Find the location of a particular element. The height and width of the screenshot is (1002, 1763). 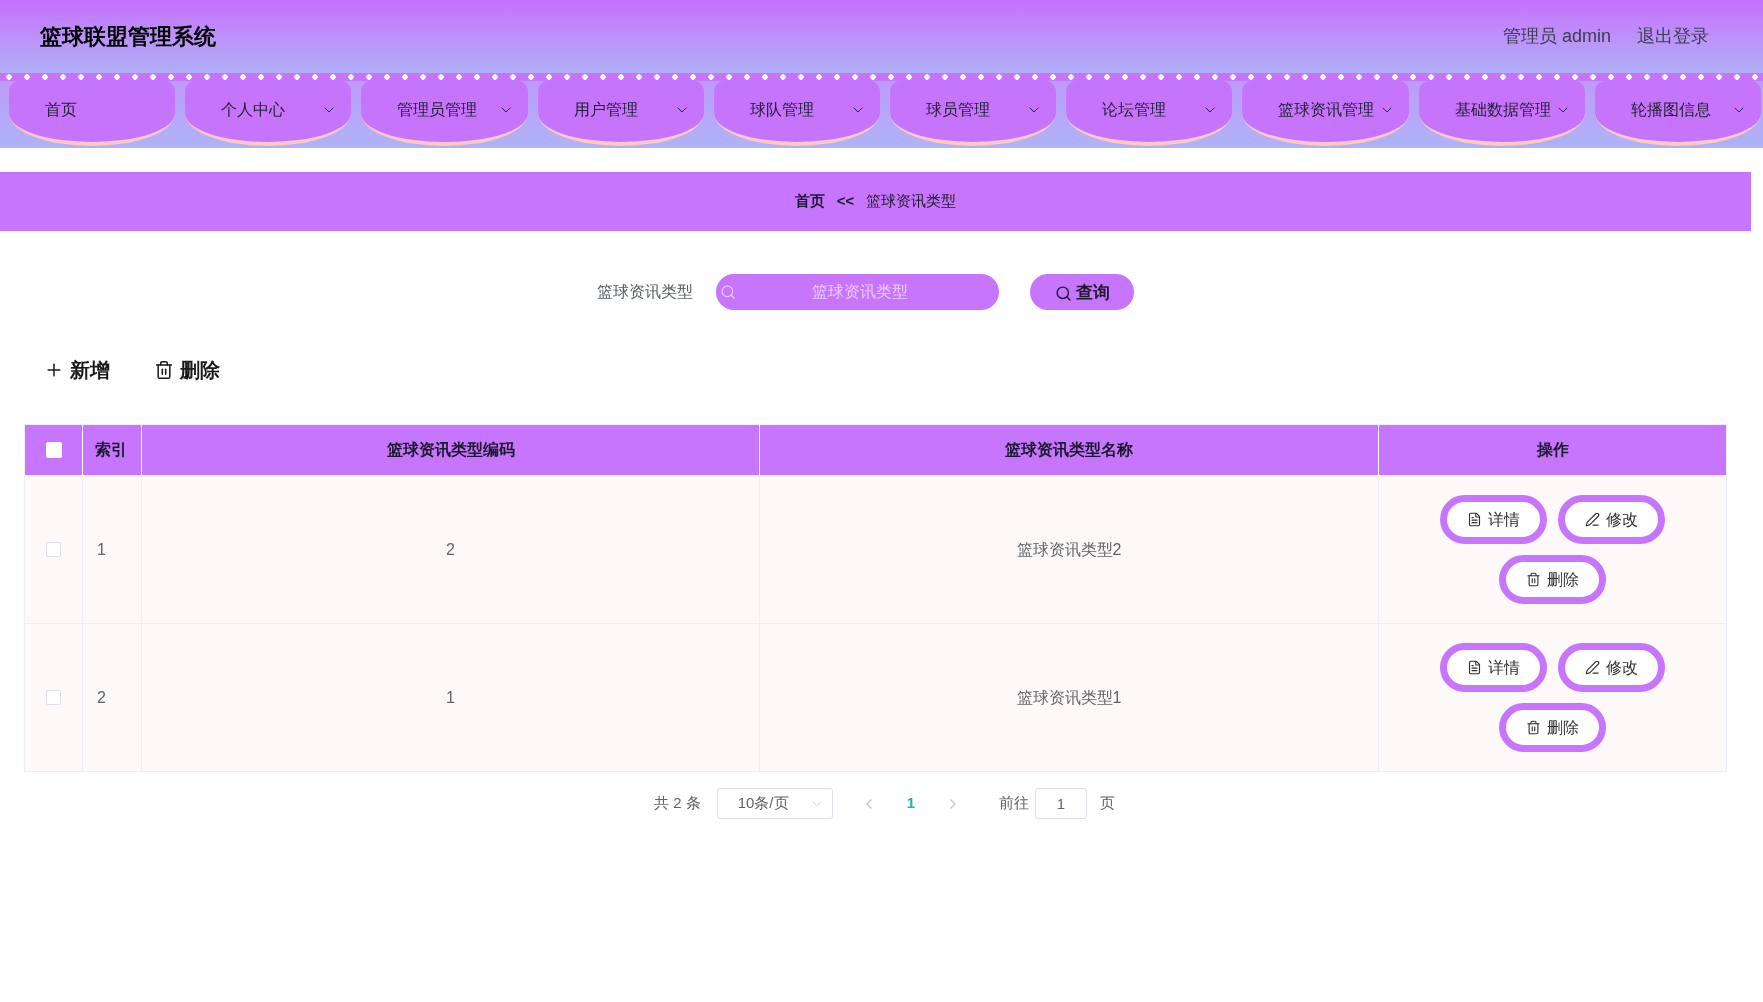

app-title: 篮球联盟管理系统 is located at coordinates (128, 37).